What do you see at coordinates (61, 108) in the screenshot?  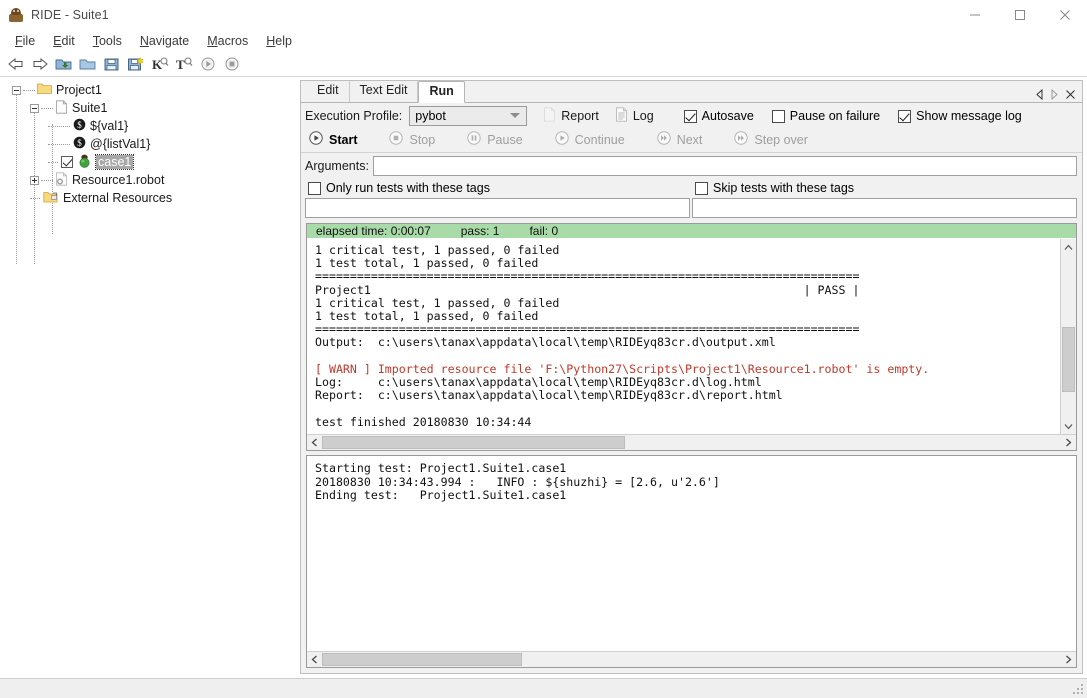 I see `file-icon` at bounding box center [61, 108].